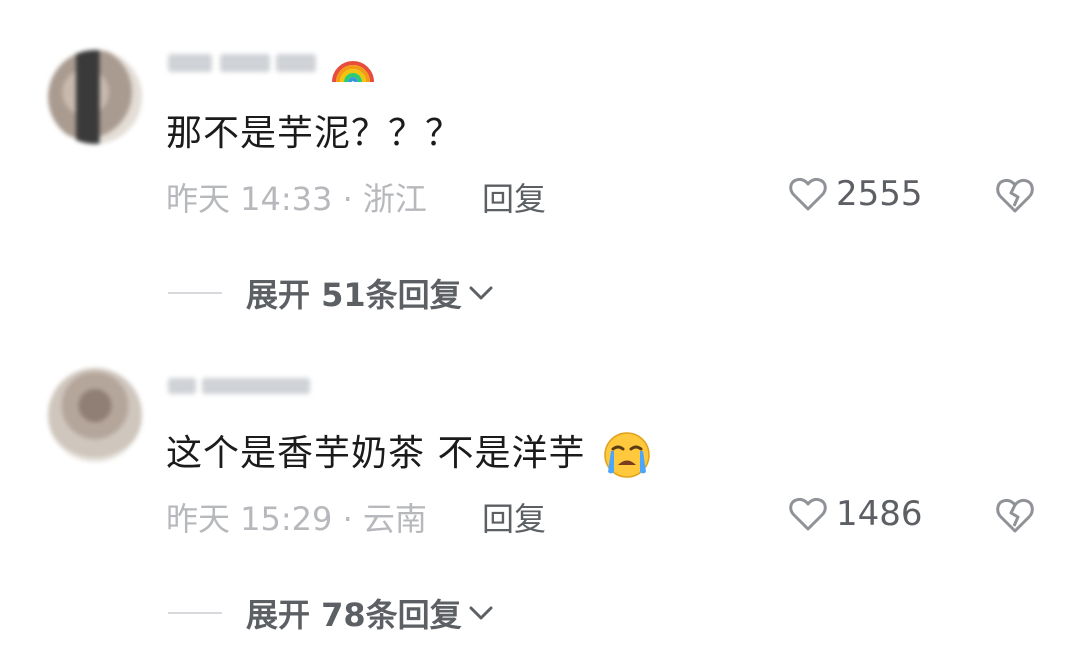 This screenshot has width=1080, height=650. I want to click on comment-text: 那不是芋泥？？？, so click(314, 133).